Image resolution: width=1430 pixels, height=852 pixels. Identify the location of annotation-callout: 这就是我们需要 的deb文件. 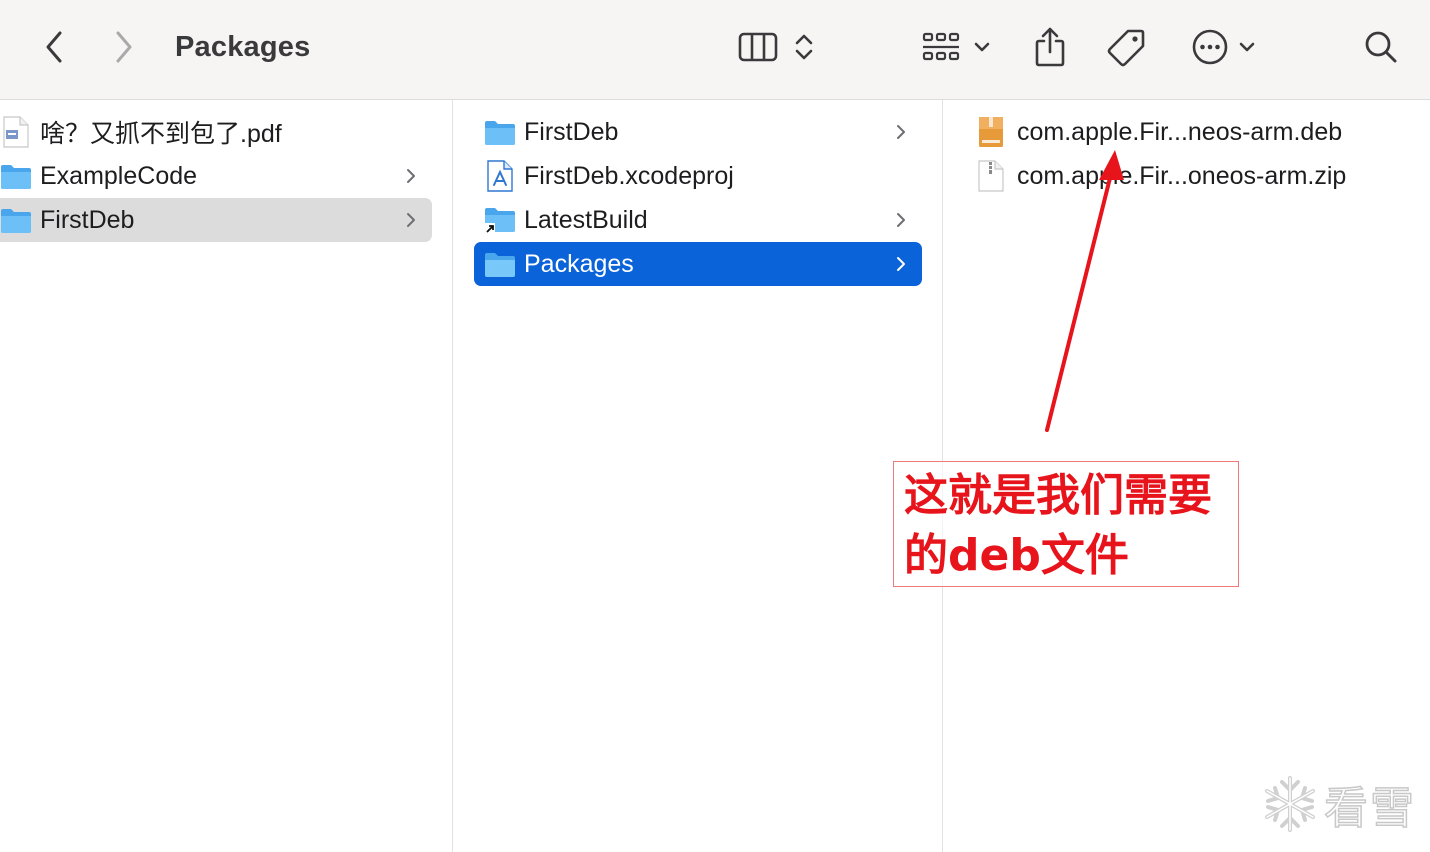
(1066, 524).